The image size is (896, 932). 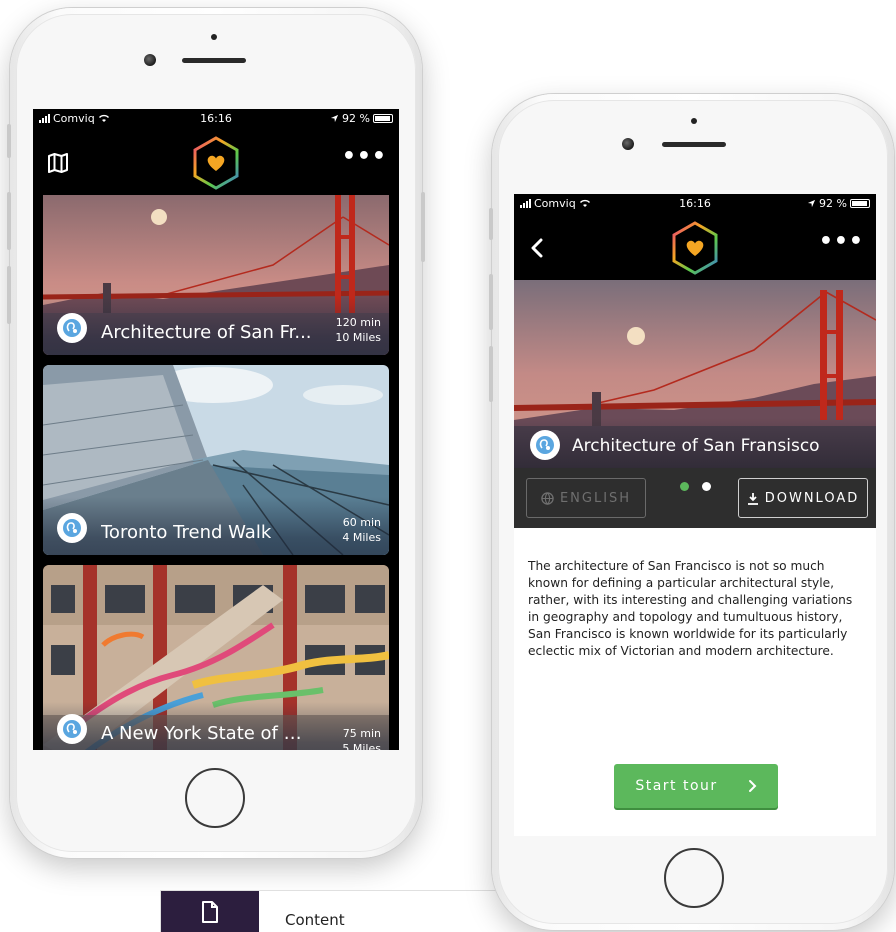 I want to click on download-icon, so click(x=752, y=498).